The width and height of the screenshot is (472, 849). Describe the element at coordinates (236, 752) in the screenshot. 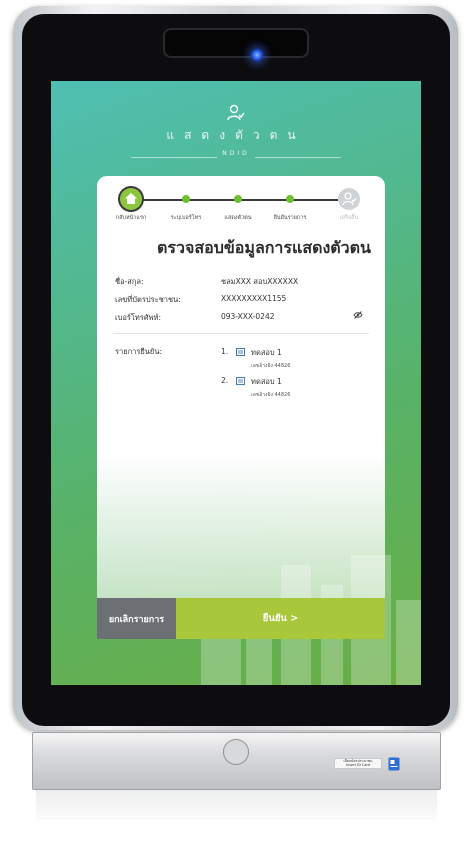

I see `hardware-home-button` at that location.